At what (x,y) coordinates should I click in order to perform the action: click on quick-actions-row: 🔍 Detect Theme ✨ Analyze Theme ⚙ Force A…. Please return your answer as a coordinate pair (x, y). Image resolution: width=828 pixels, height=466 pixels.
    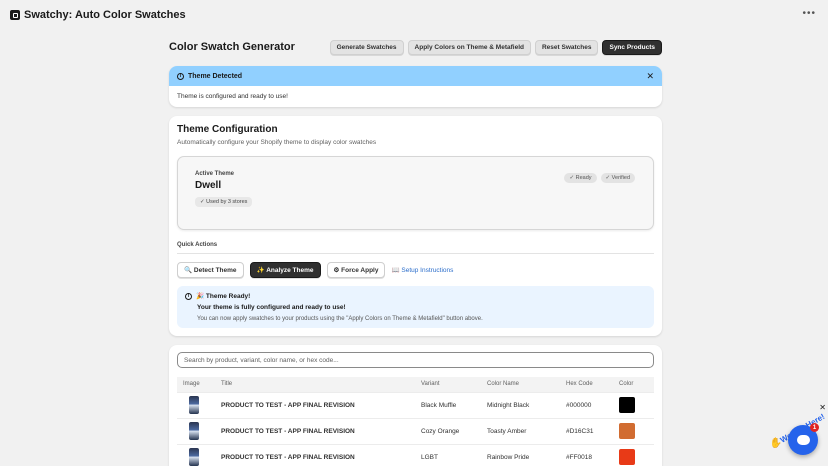
    Looking at the image, I should click on (415, 270).